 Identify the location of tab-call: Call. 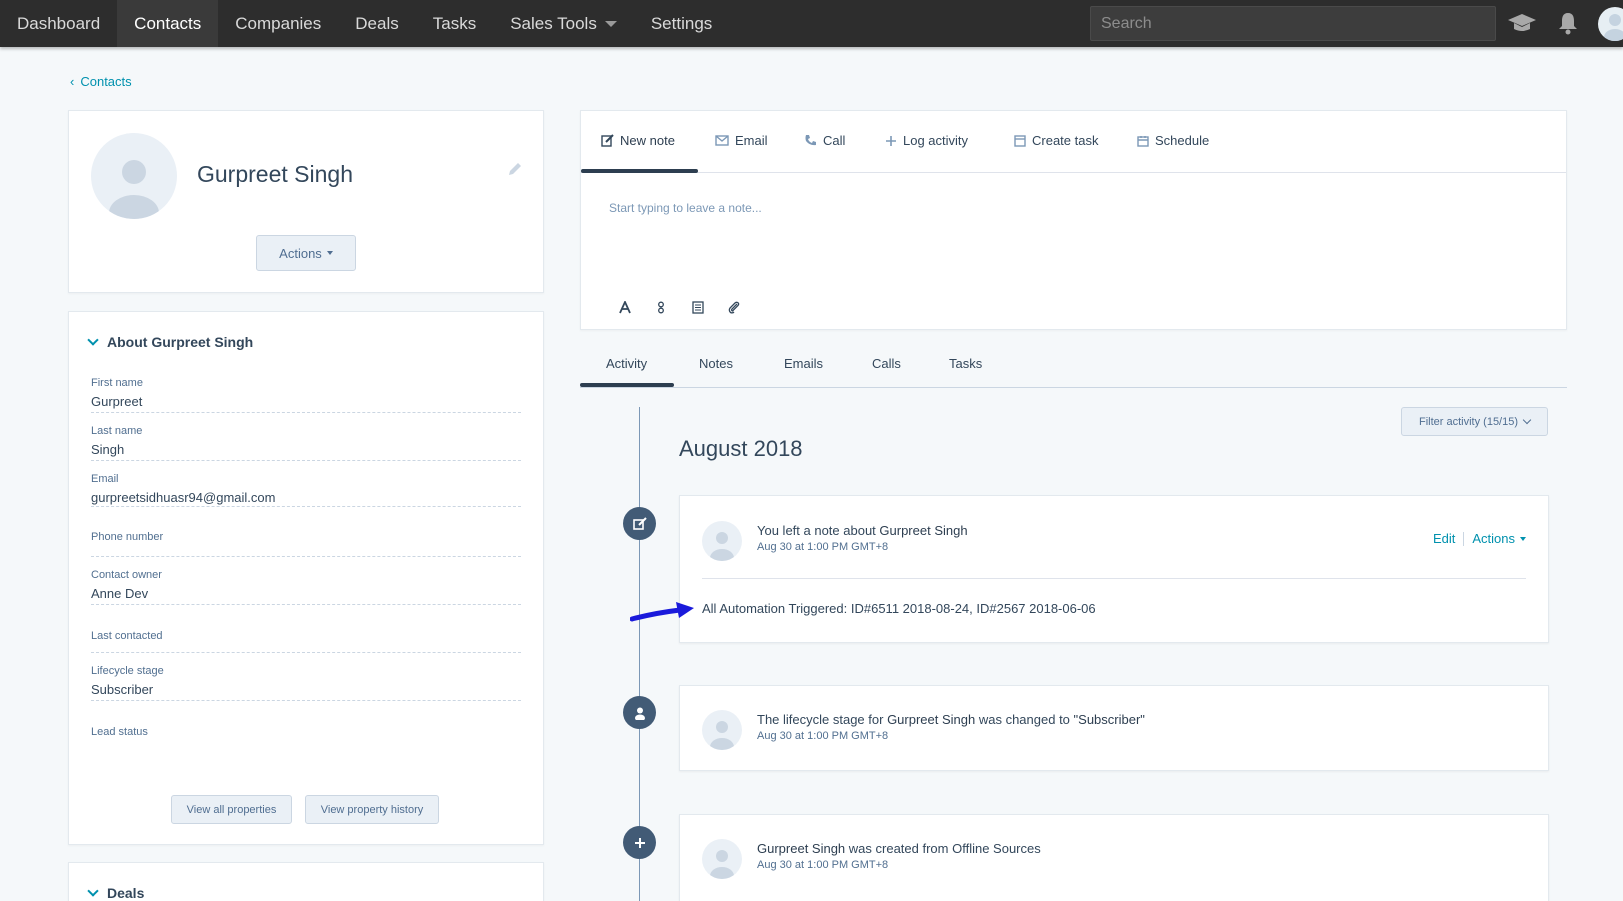
(824, 140).